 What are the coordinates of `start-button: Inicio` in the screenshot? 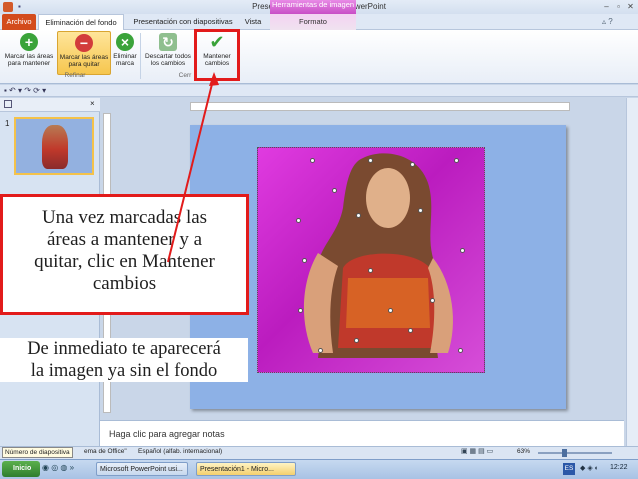 It's located at (21, 469).